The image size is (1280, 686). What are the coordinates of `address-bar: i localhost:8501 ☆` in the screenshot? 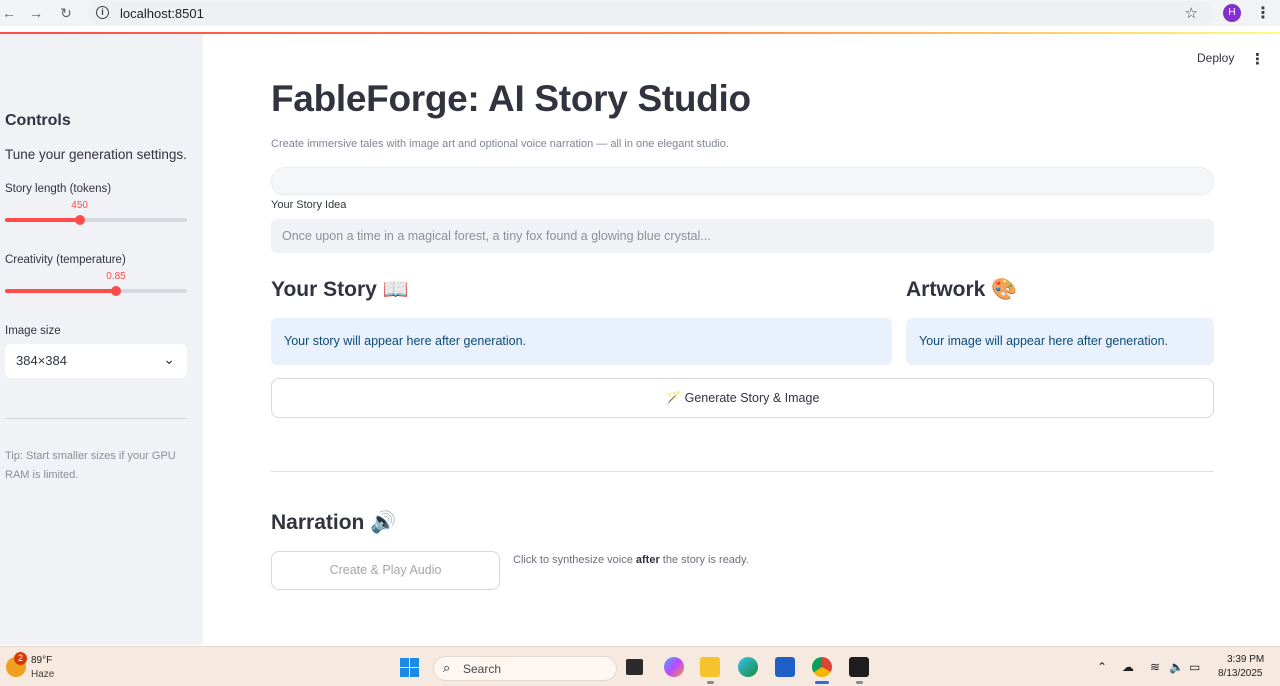 It's located at (651, 13).